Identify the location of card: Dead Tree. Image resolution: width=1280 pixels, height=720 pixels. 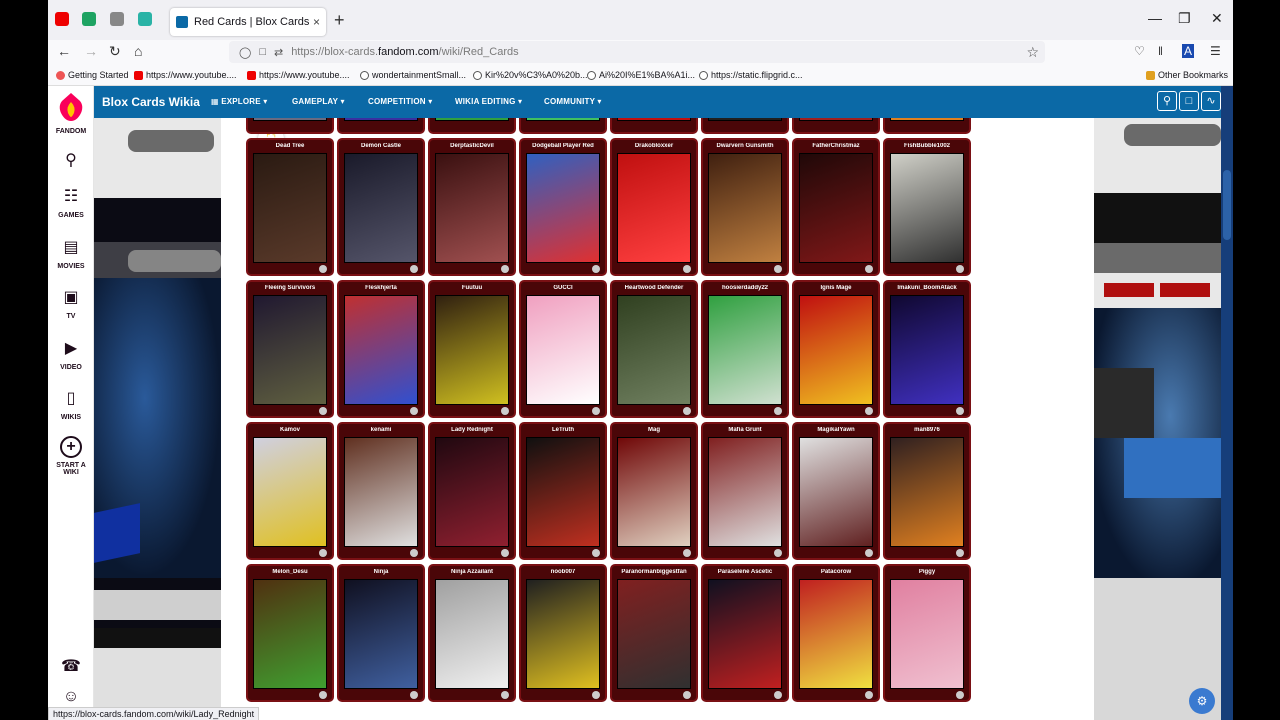
(290, 207).